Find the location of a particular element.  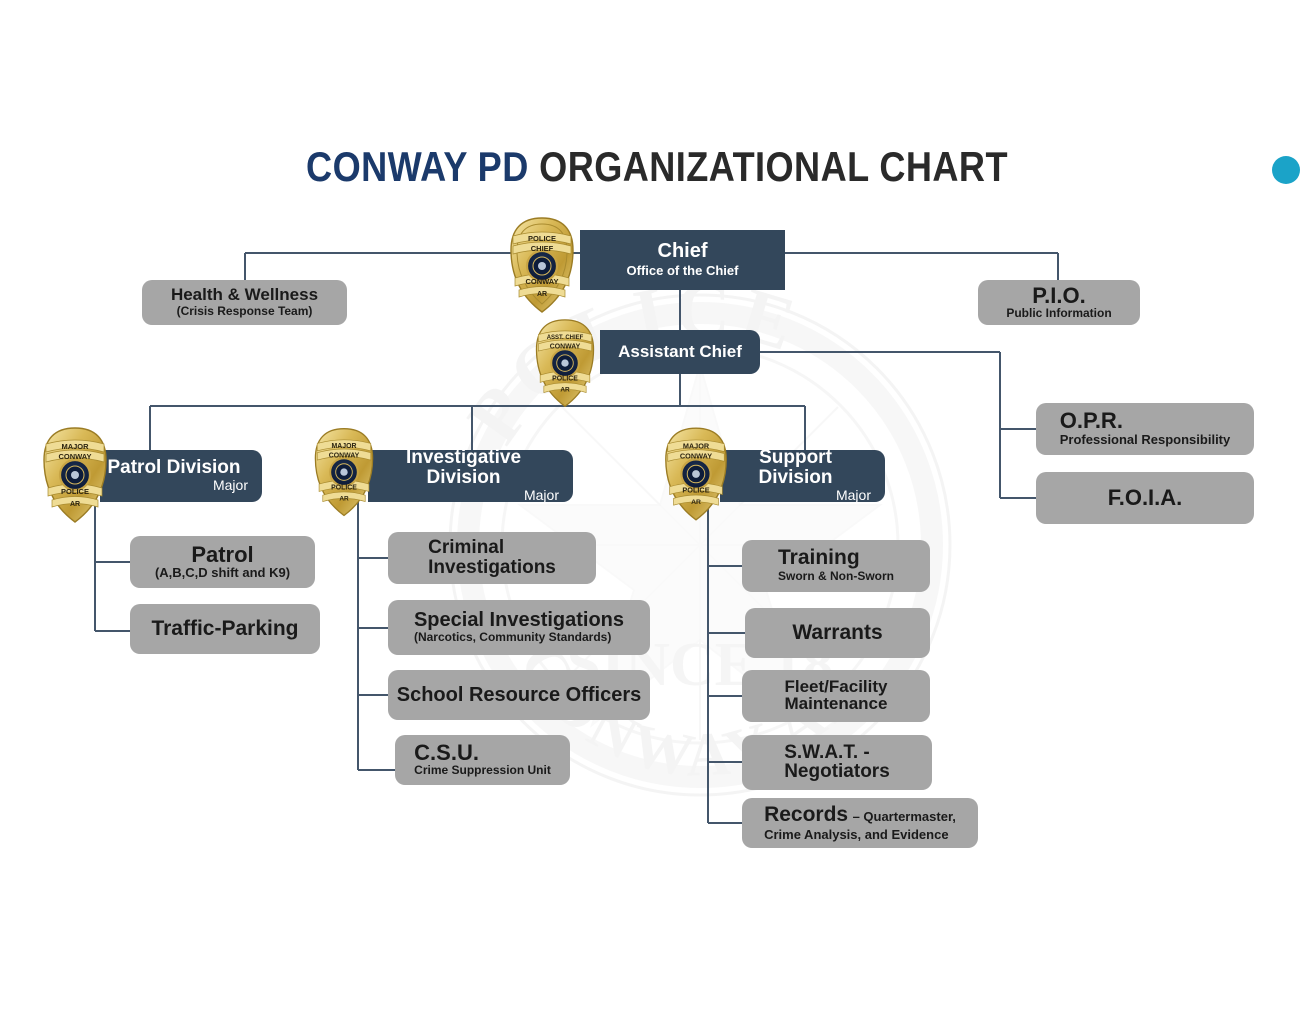

node-chief: Chief Office of the Chief is located at coordinates (682, 260).